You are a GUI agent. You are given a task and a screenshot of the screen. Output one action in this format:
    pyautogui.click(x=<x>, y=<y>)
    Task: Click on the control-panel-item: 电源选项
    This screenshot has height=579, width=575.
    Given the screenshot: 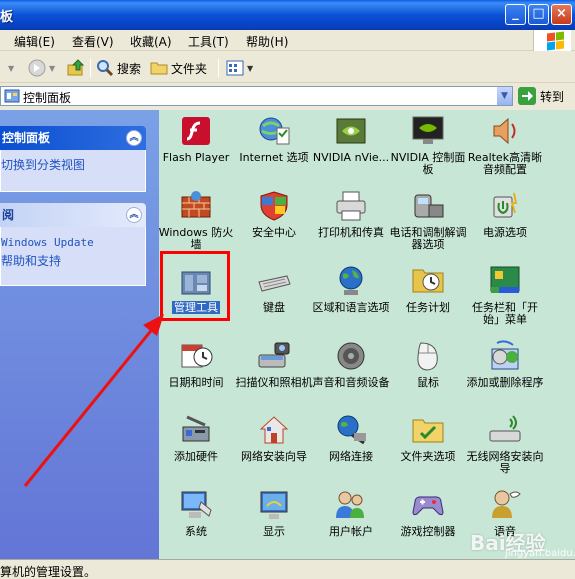 What is the action you would take?
    pyautogui.click(x=505, y=214)
    